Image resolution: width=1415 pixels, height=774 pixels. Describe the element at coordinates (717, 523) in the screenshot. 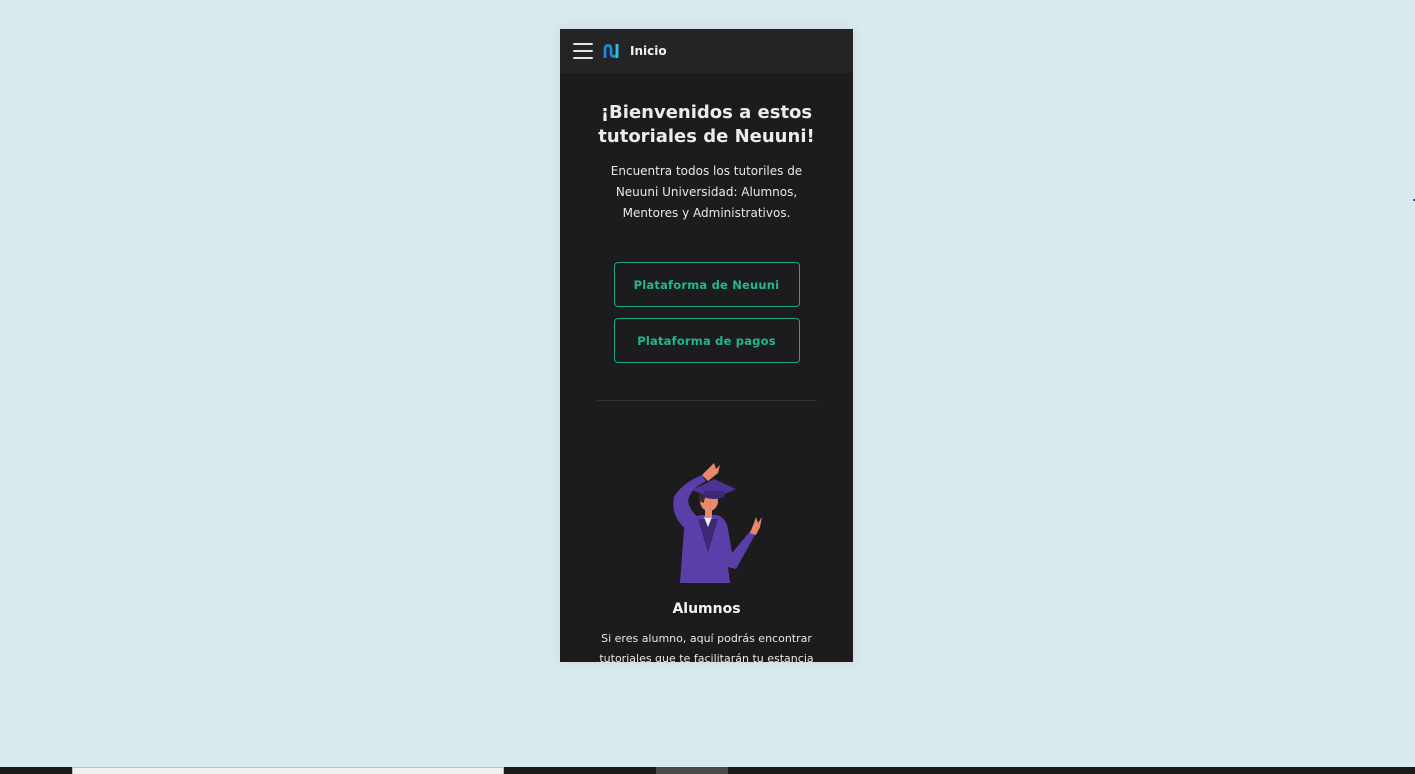

I see `graduate-student-illustration` at that location.